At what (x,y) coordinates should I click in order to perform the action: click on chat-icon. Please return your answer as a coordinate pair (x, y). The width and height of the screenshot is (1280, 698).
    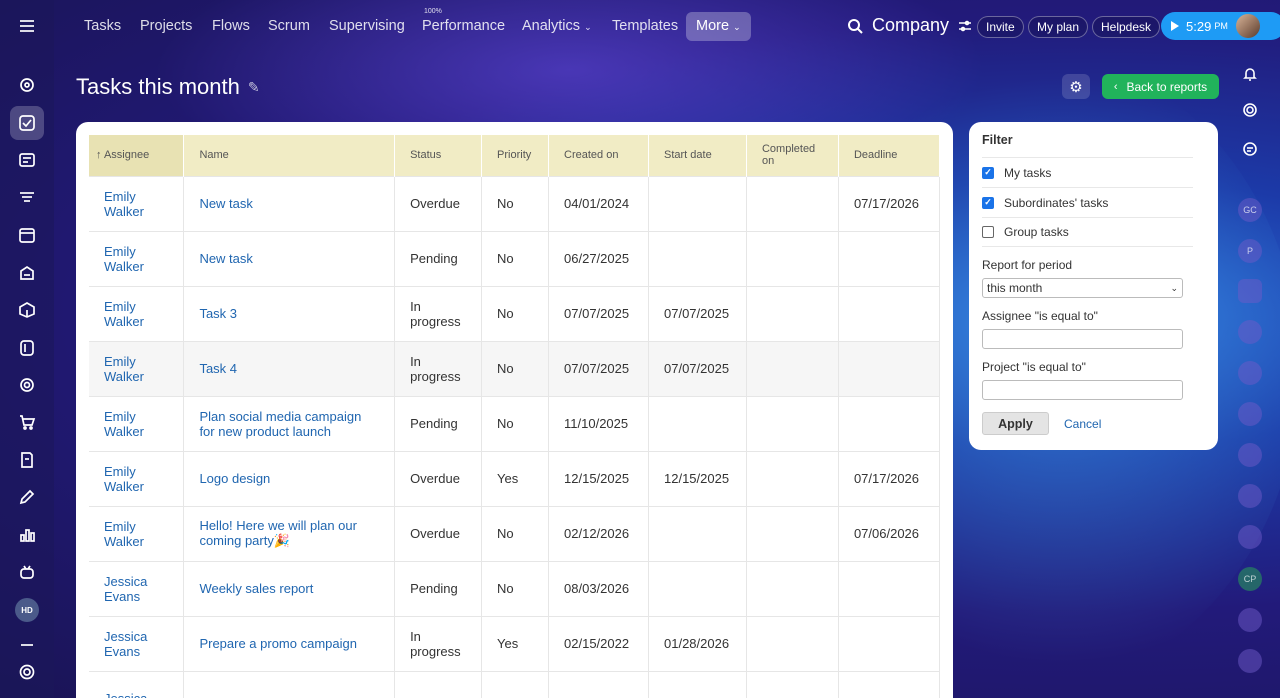
    Looking at the image, I should click on (1250, 149).